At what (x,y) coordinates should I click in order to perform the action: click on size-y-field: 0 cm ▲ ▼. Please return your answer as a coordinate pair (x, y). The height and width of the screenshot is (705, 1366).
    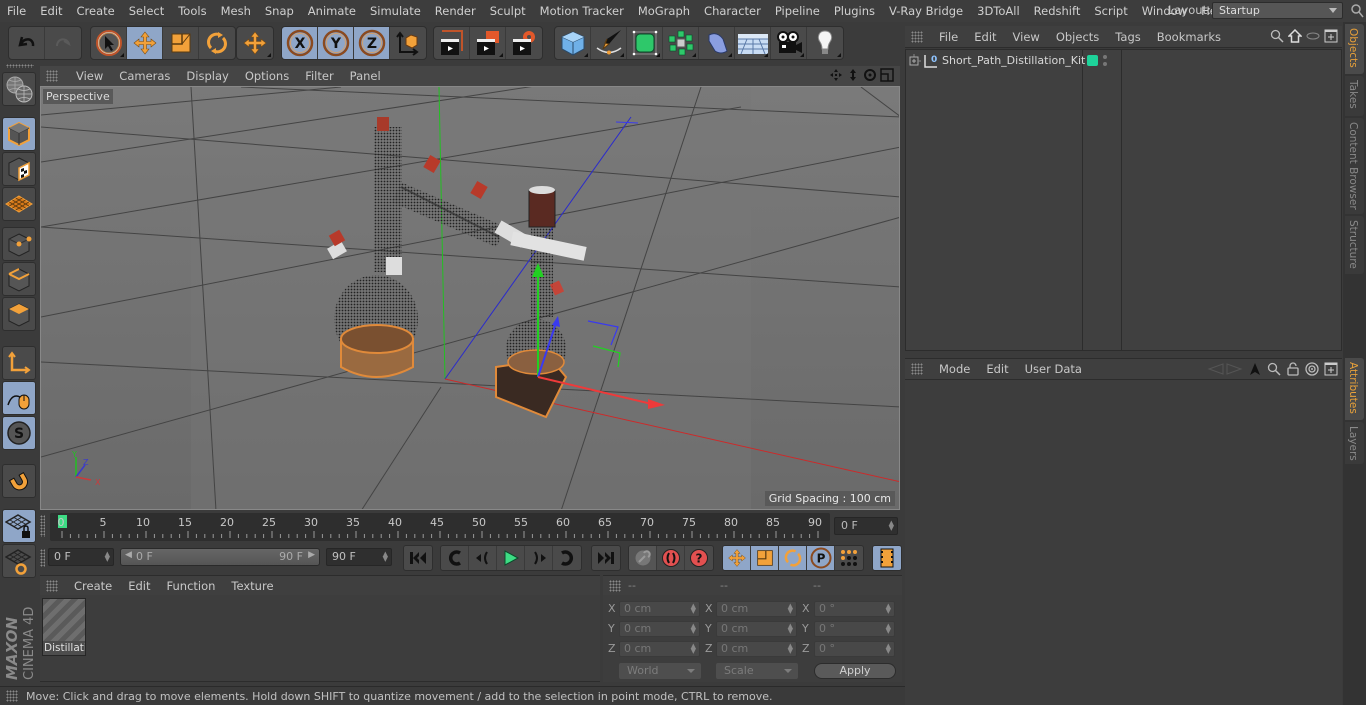
    Looking at the image, I should click on (756, 629).